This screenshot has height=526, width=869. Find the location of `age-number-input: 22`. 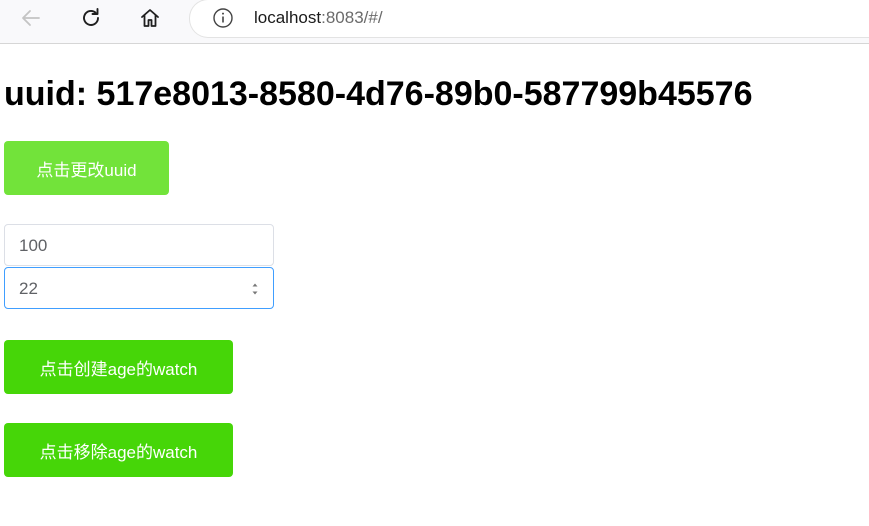

age-number-input: 22 is located at coordinates (139, 288).